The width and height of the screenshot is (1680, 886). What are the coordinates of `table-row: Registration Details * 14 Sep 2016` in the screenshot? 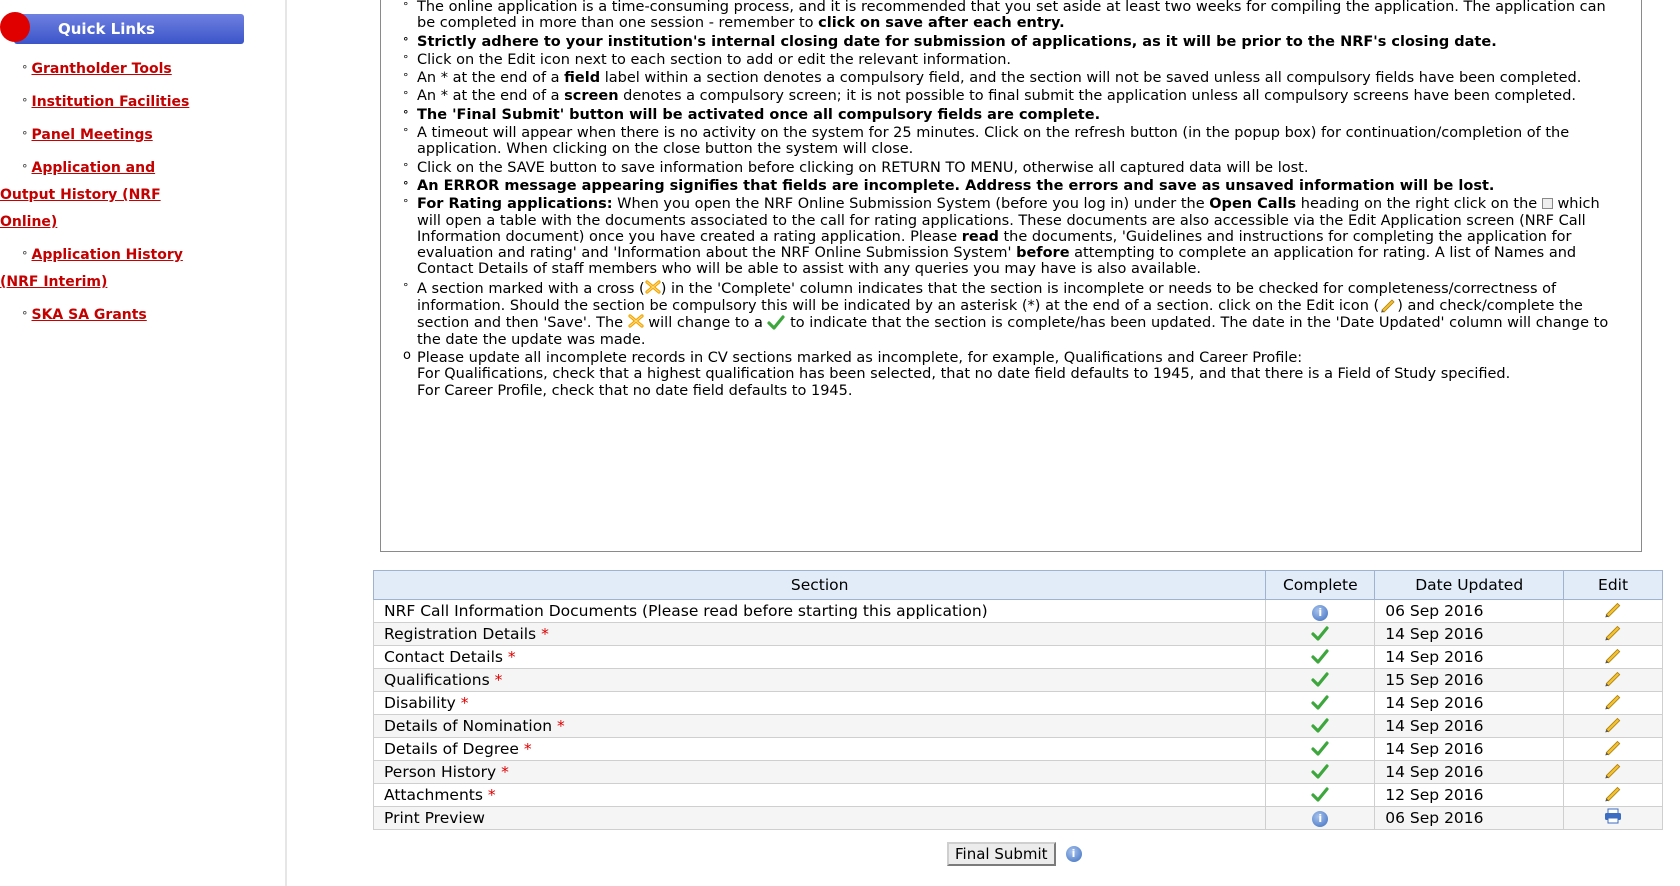 It's located at (1017, 634).